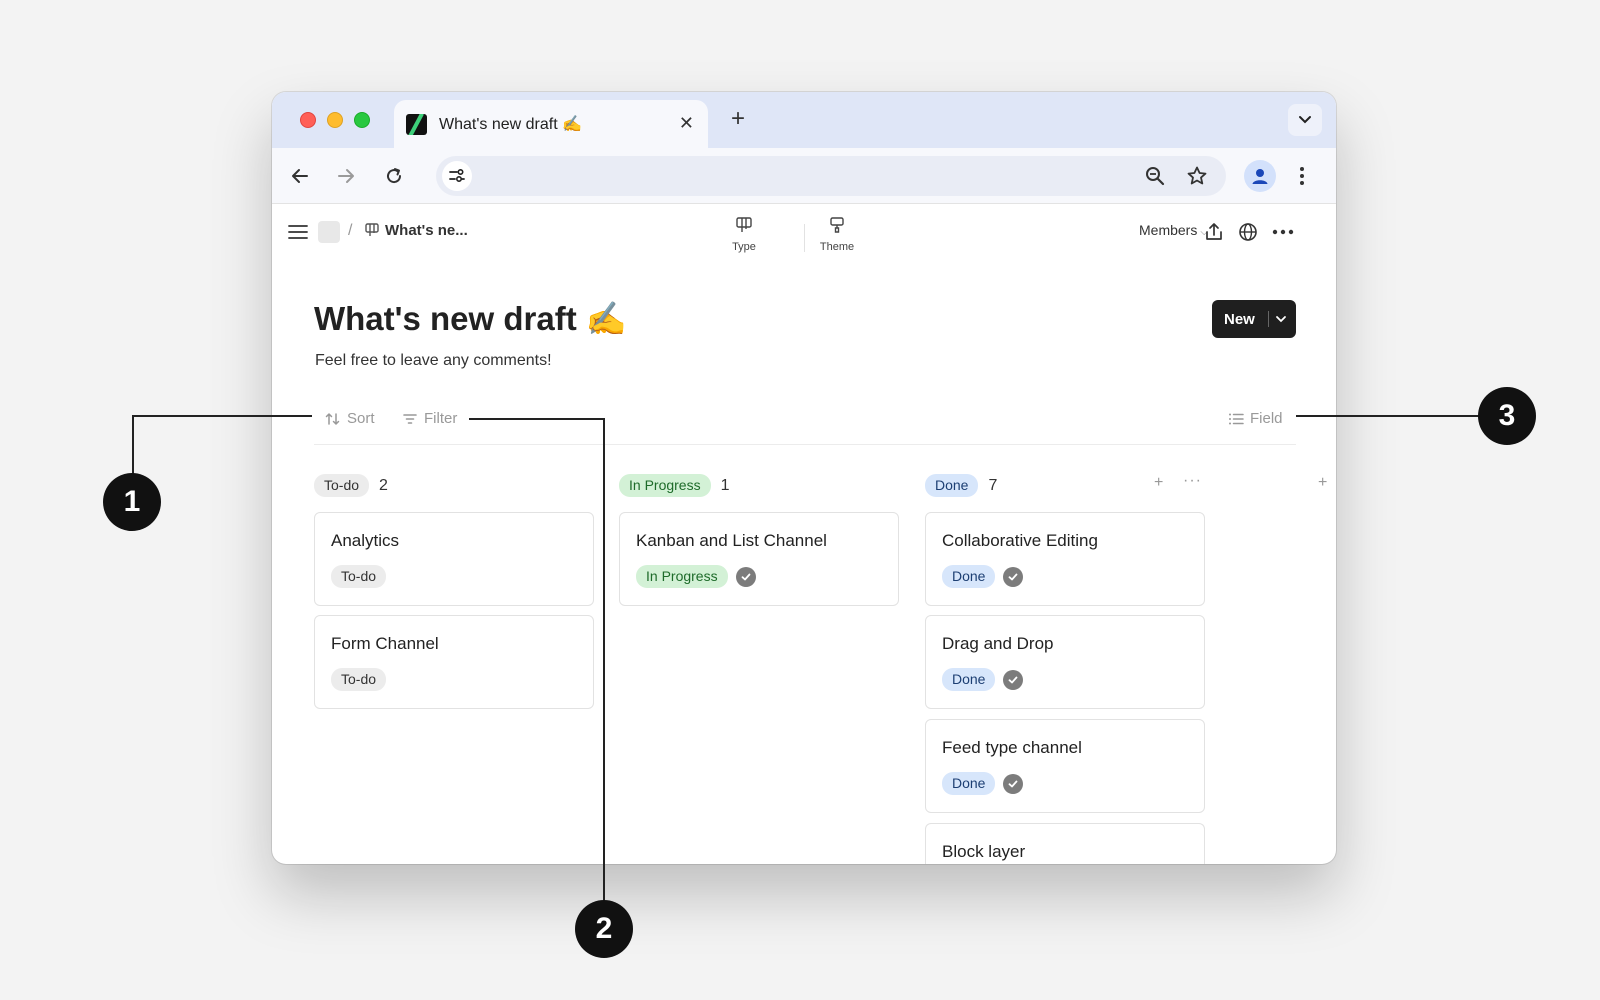  Describe the element at coordinates (385, 643) in the screenshot. I see `card-title: Form Channel` at that location.